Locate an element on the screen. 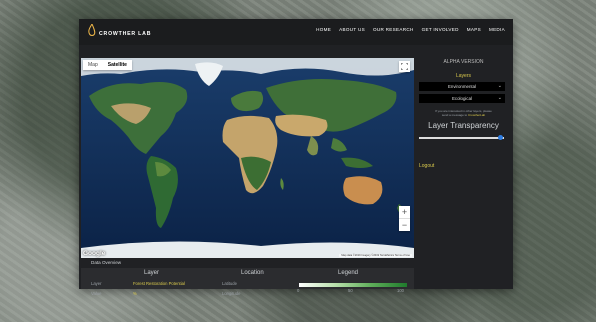 The width and height of the screenshot is (596, 322). legend-tick-min: 0 is located at coordinates (298, 290).